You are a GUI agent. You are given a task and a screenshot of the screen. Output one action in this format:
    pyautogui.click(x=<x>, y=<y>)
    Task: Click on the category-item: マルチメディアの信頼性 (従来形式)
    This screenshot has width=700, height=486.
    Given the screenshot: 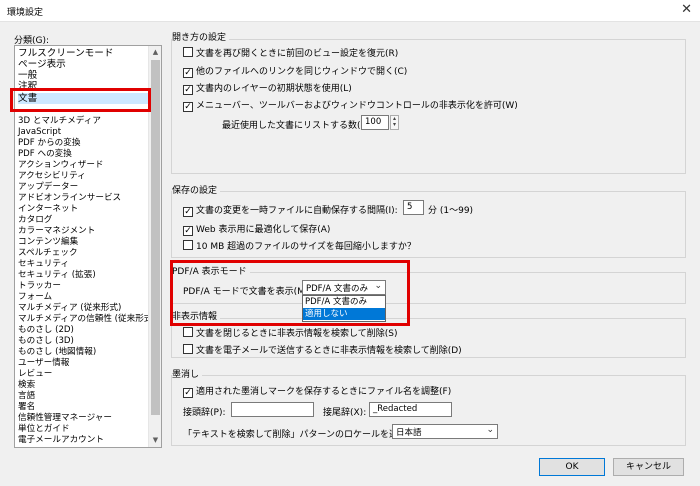 What is the action you would take?
    pyautogui.click(x=87, y=319)
    